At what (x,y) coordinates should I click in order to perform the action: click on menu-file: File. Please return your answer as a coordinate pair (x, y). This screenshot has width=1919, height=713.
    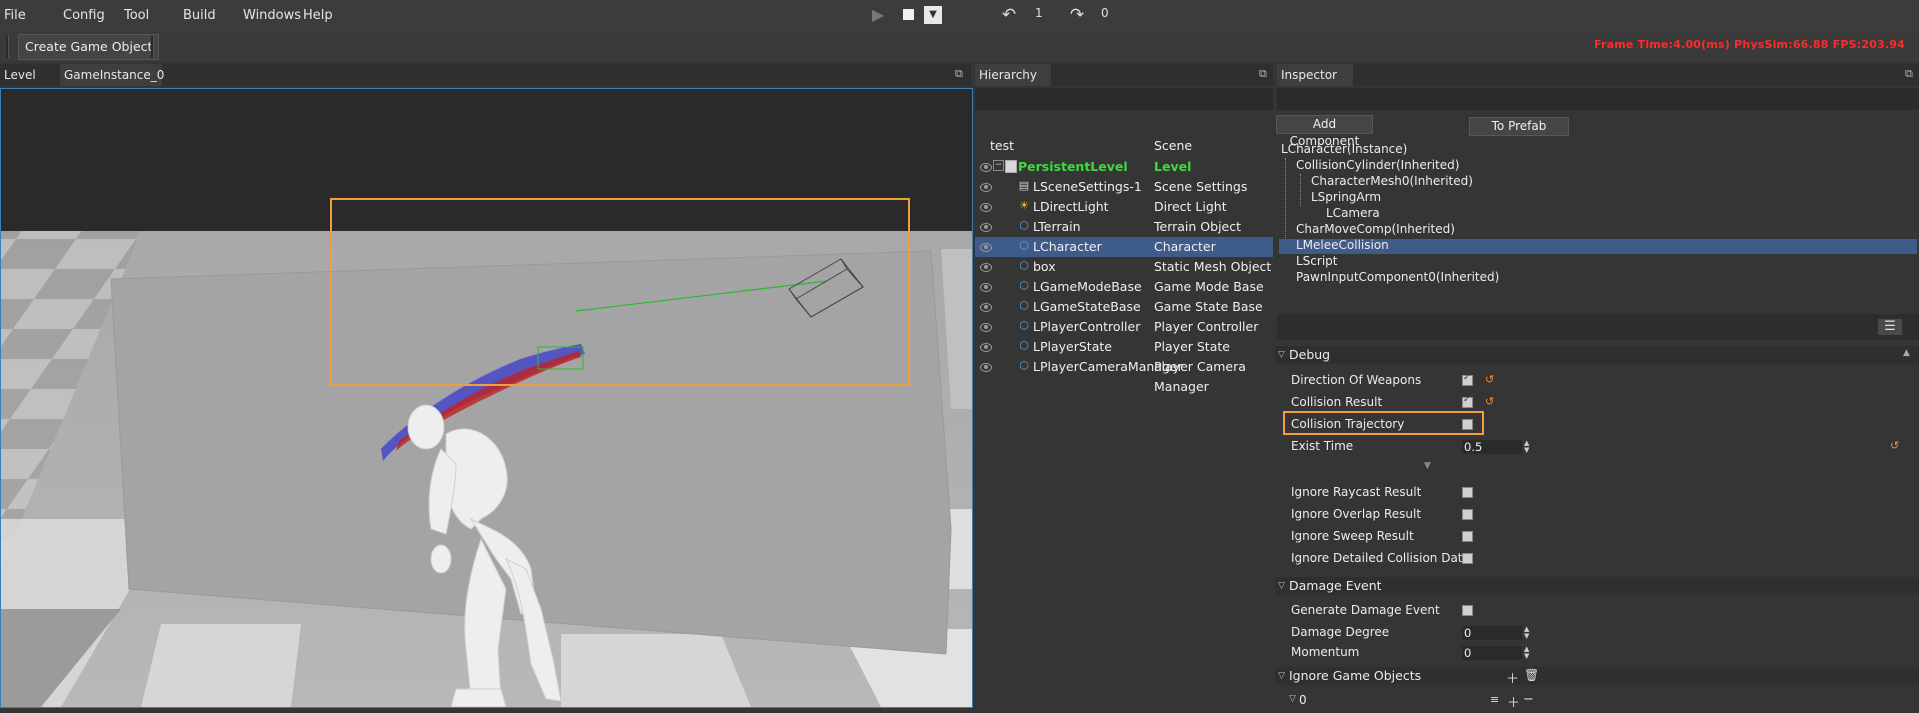
    Looking at the image, I should click on (15, 15).